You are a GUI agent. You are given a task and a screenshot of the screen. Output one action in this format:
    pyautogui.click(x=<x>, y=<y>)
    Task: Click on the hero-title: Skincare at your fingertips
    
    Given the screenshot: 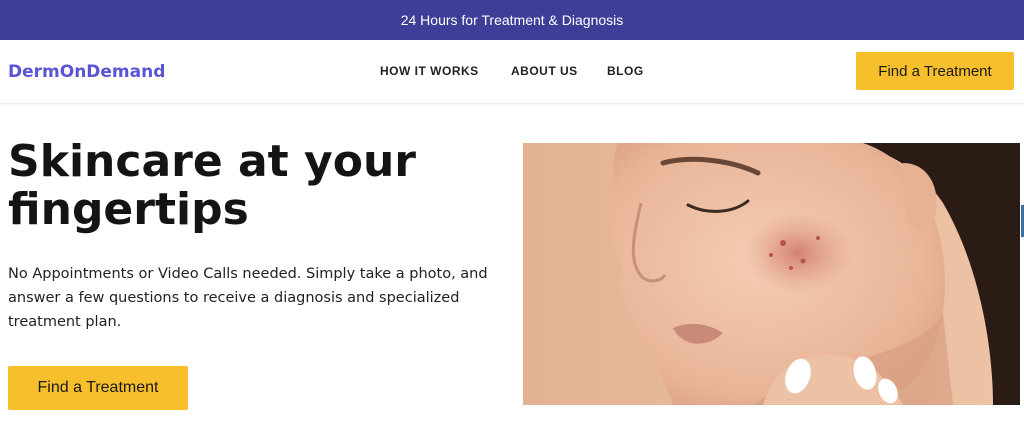 What is the action you would take?
    pyautogui.click(x=258, y=186)
    